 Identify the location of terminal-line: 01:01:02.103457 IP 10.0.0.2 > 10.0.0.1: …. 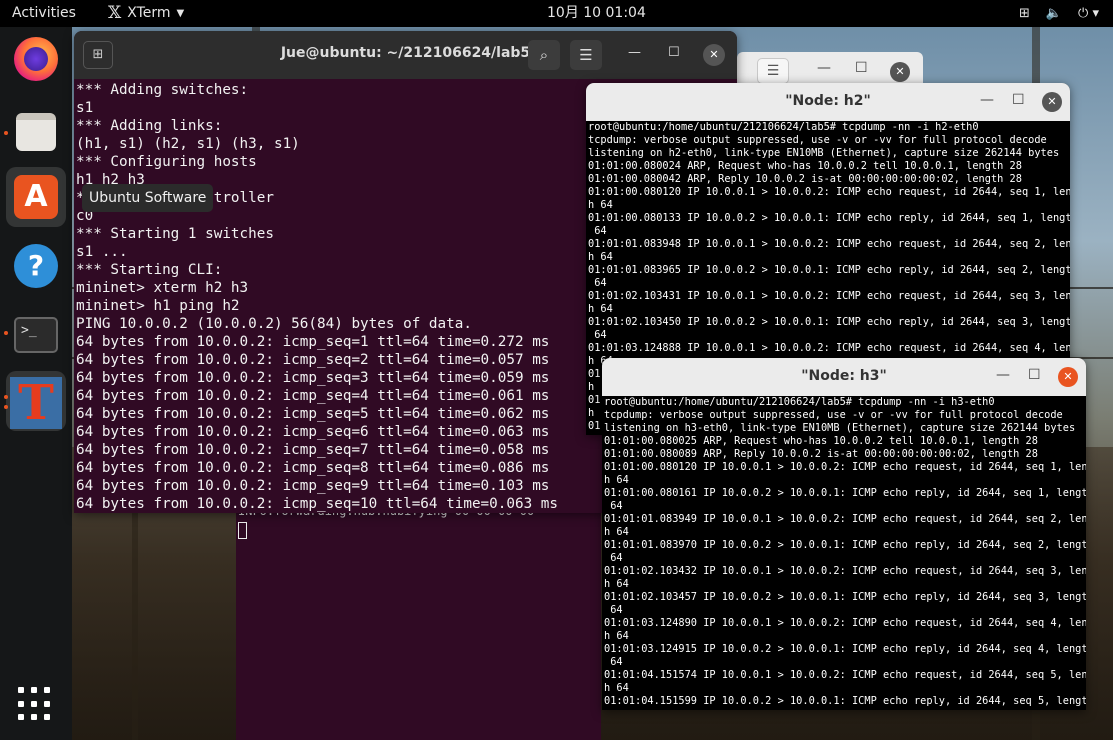
(845, 597).